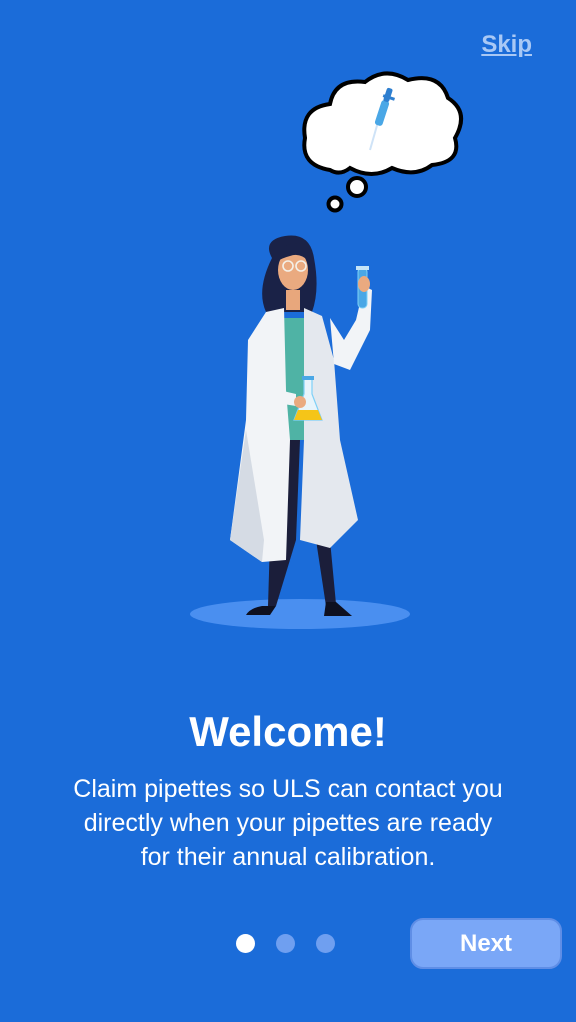  I want to click on page-indicator, so click(285, 943).